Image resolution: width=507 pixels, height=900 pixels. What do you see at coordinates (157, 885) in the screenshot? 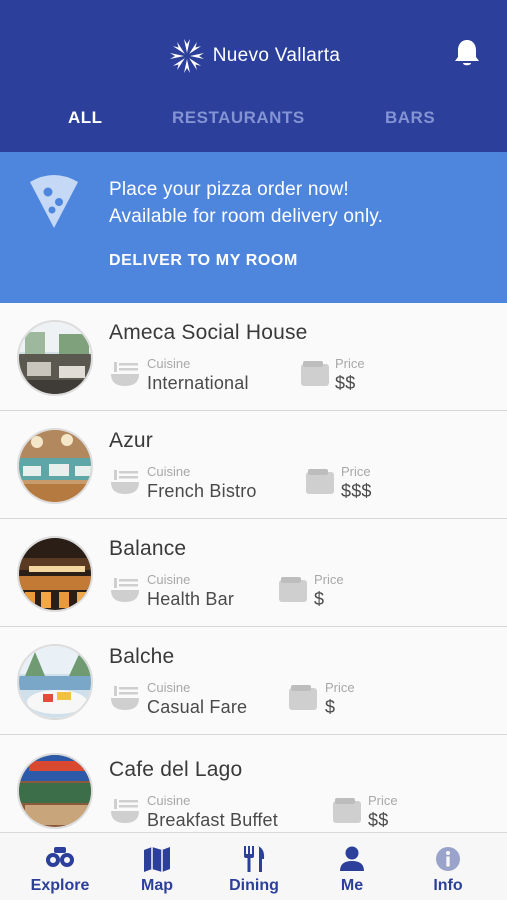
I see `nav-label: Map` at bounding box center [157, 885].